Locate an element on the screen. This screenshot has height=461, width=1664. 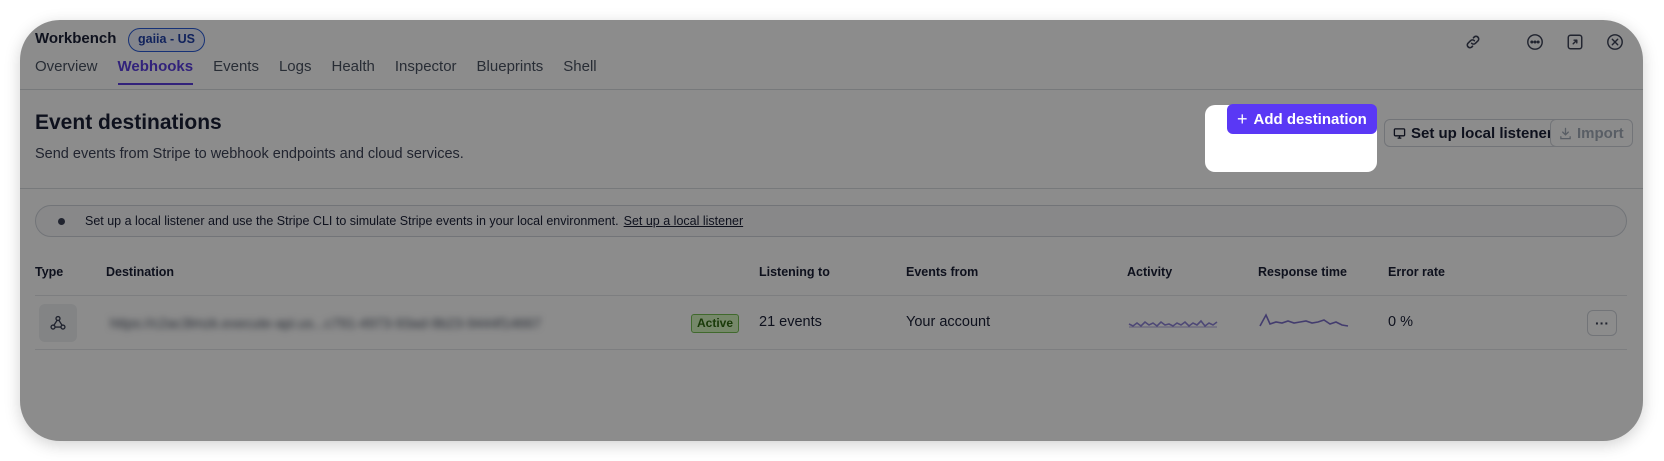
tab-webhooks: Webhooks is located at coordinates (155, 71).